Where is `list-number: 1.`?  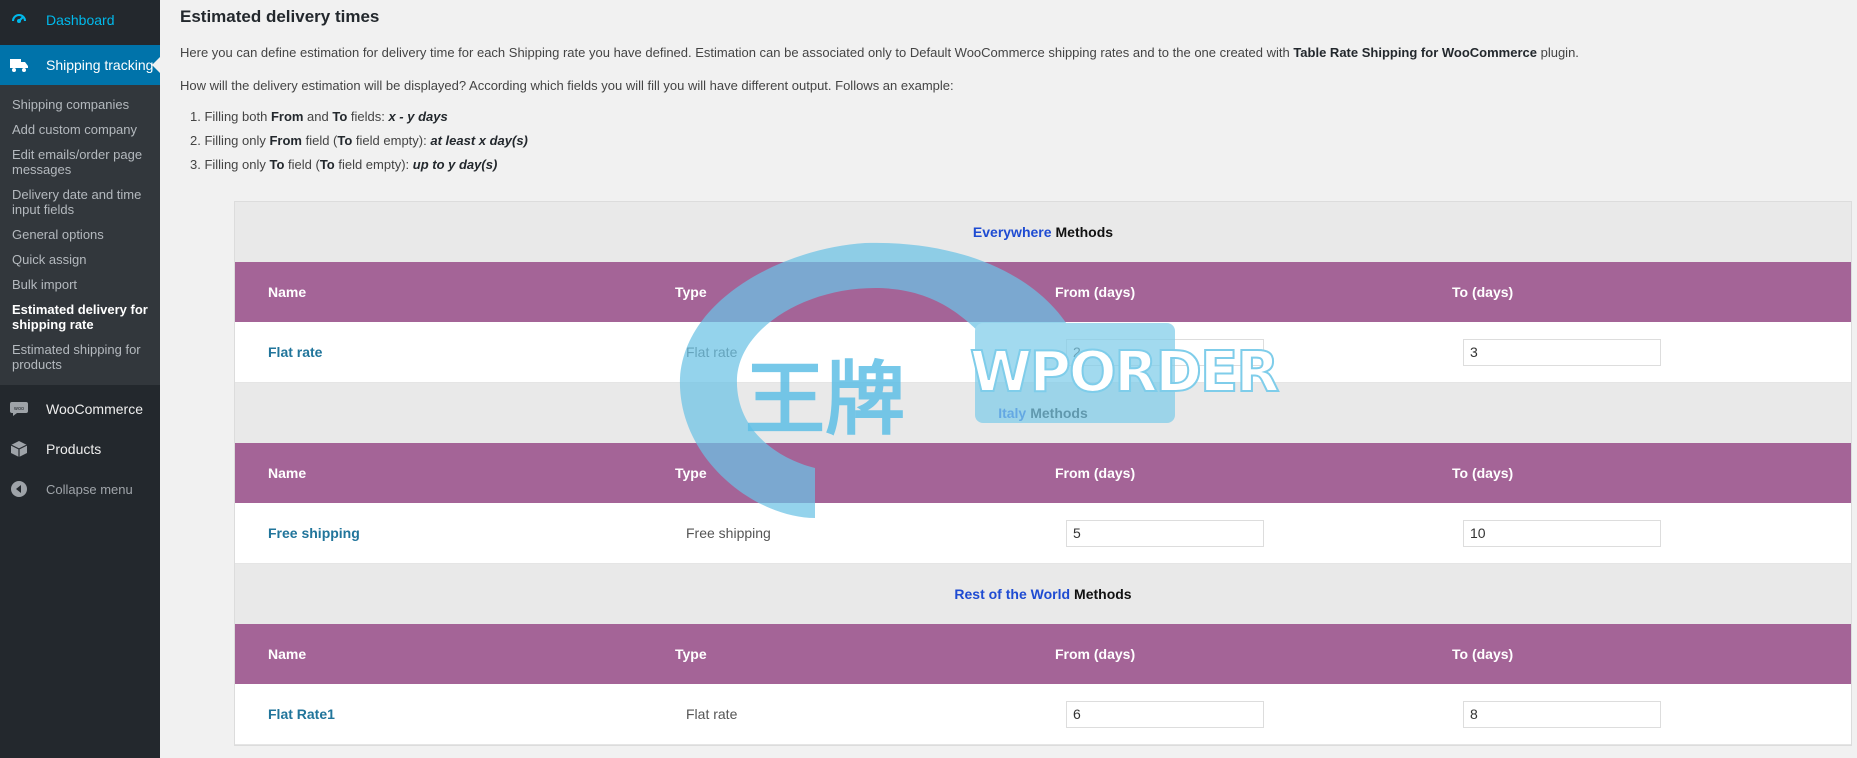 list-number: 1. is located at coordinates (195, 116).